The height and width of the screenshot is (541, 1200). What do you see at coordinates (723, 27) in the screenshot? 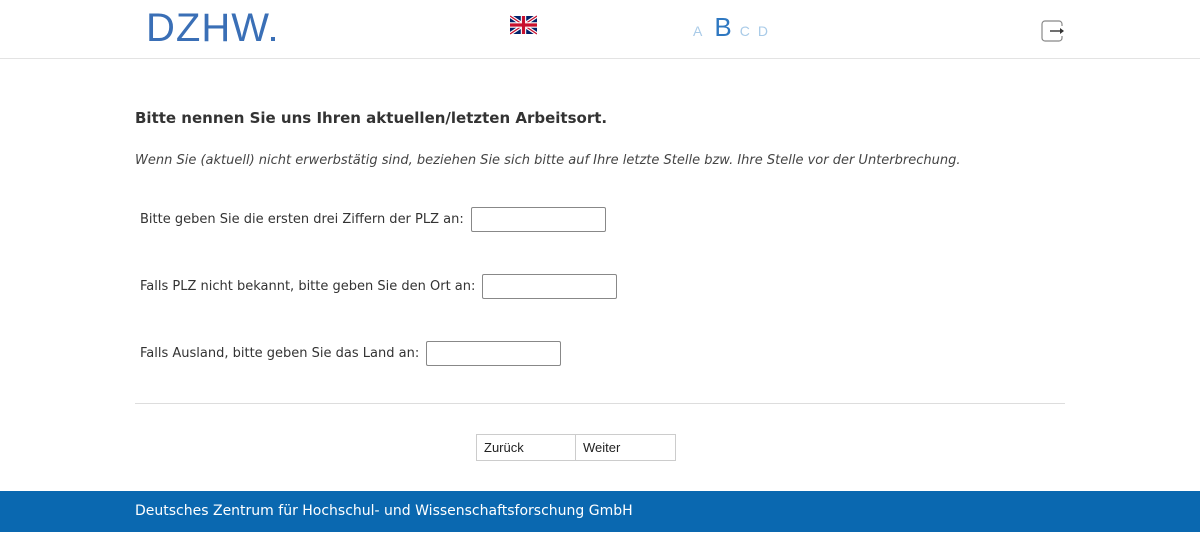
I see `progress-step-b-current: B` at bounding box center [723, 27].